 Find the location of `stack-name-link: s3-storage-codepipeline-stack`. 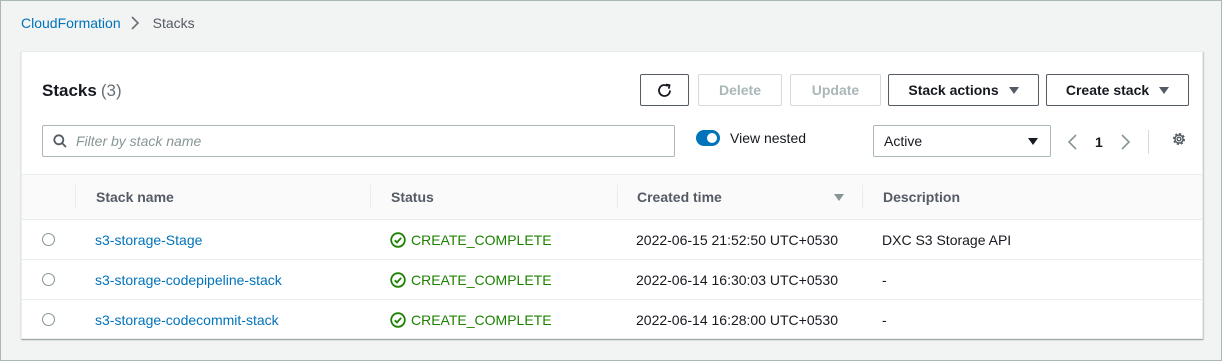

stack-name-link: s3-storage-codepipeline-stack is located at coordinates (188, 280).